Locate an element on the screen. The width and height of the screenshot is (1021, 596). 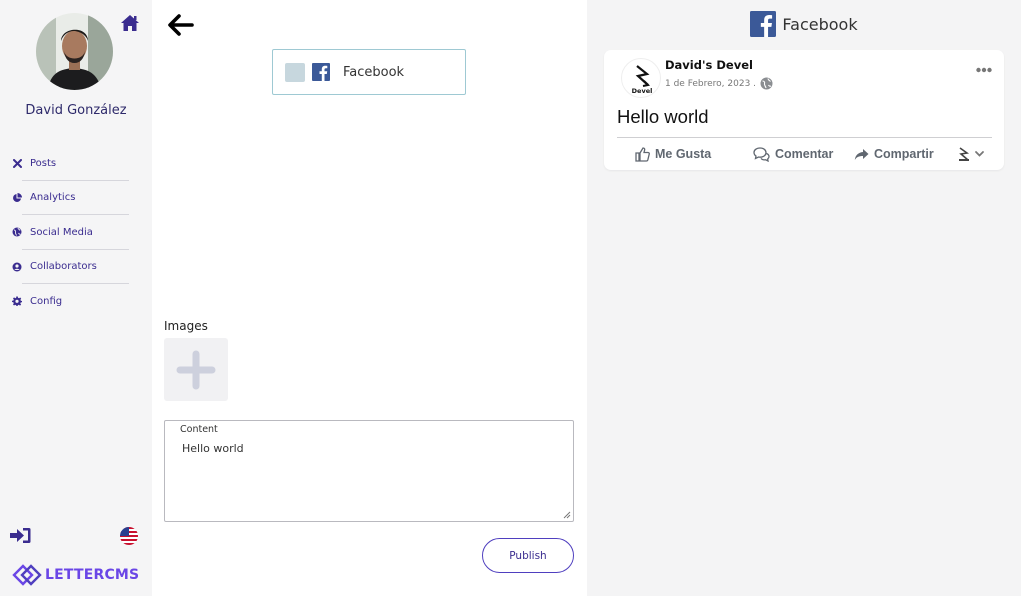
close-icon is located at coordinates (17, 163).